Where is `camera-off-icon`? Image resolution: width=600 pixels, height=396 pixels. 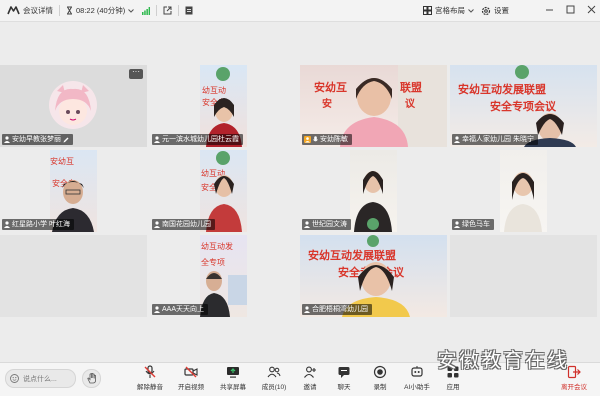
camera-off-icon is located at coordinates (191, 372).